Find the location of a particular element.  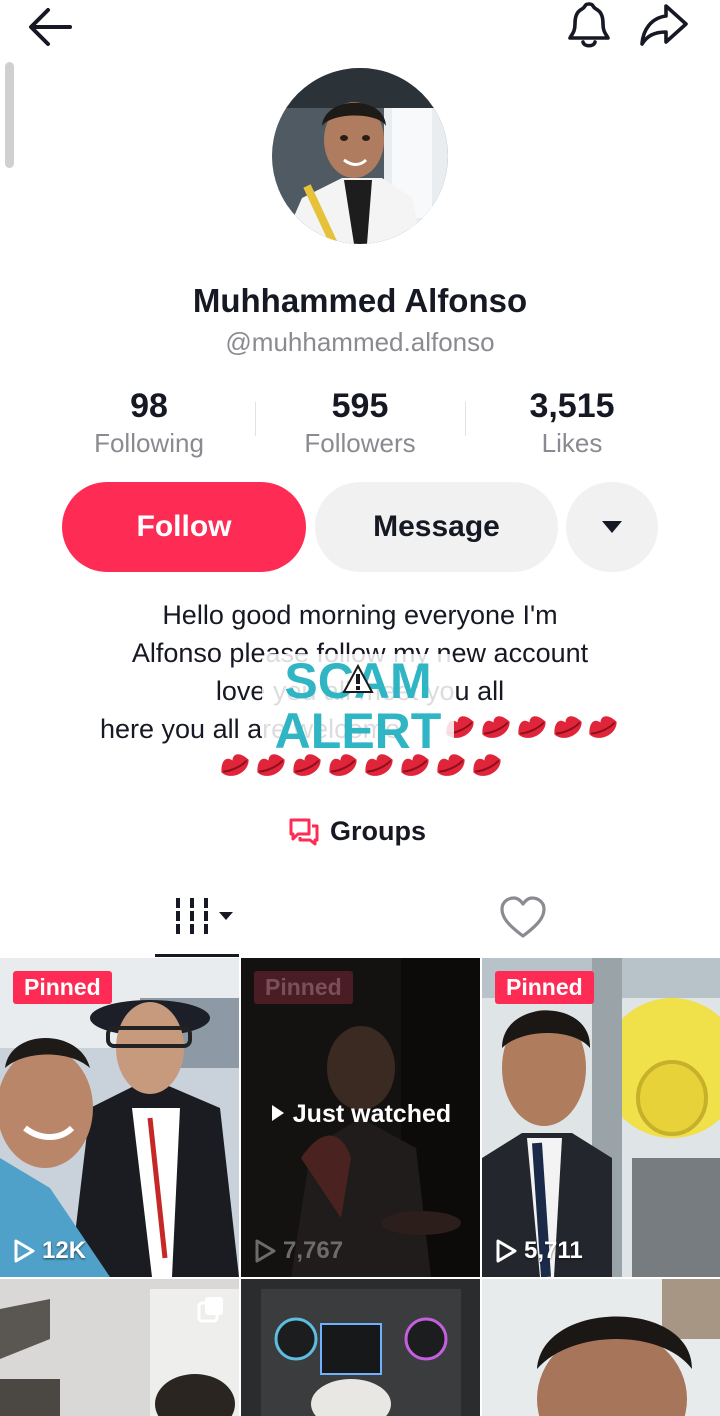

play-icon is located at coordinates (277, 1113).